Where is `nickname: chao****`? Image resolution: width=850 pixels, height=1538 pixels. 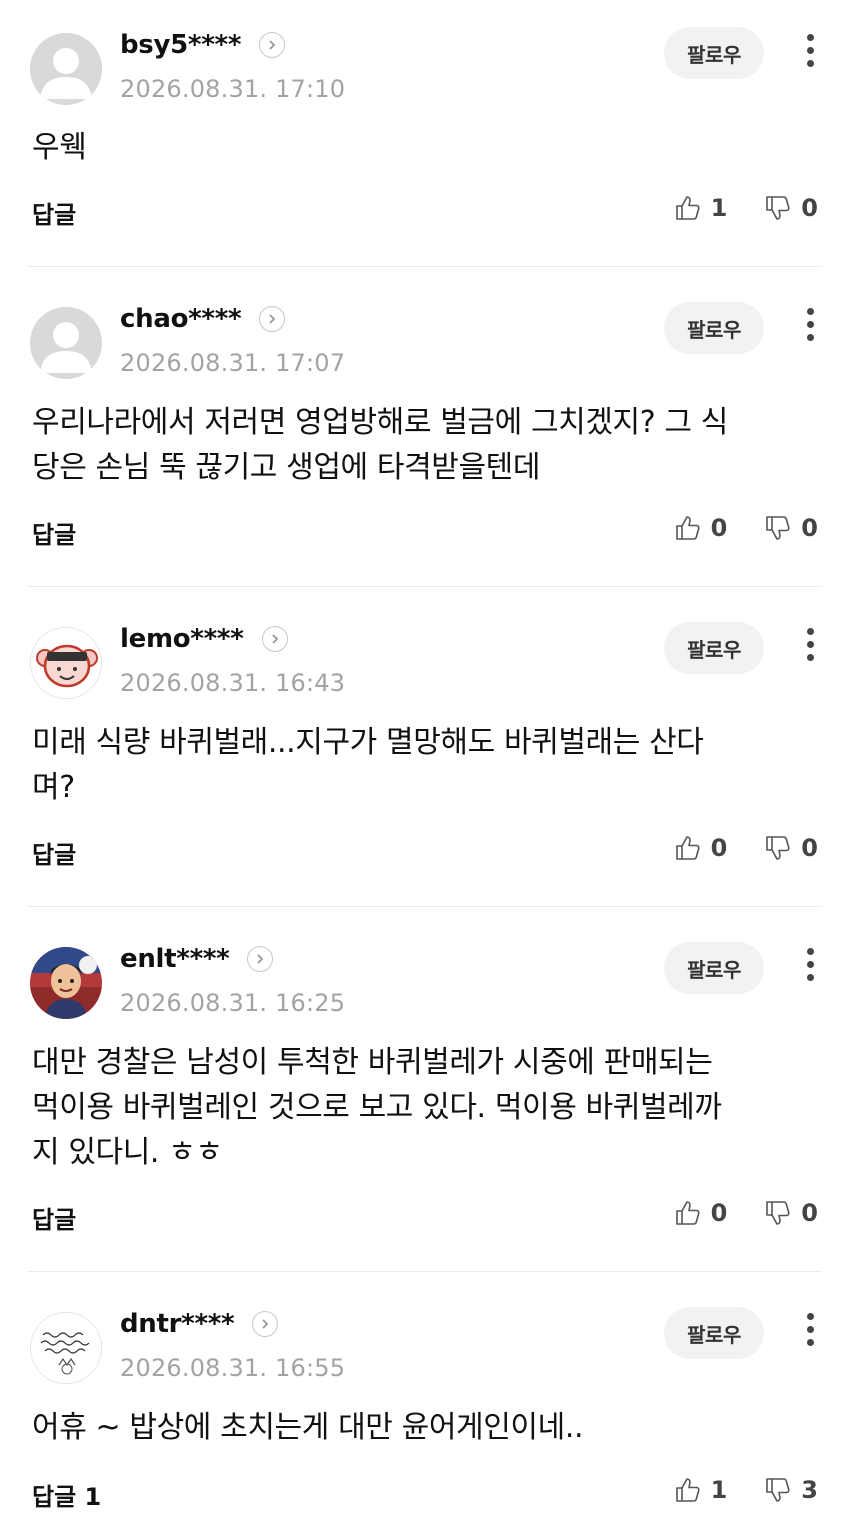
nickname: chao**** is located at coordinates (181, 319).